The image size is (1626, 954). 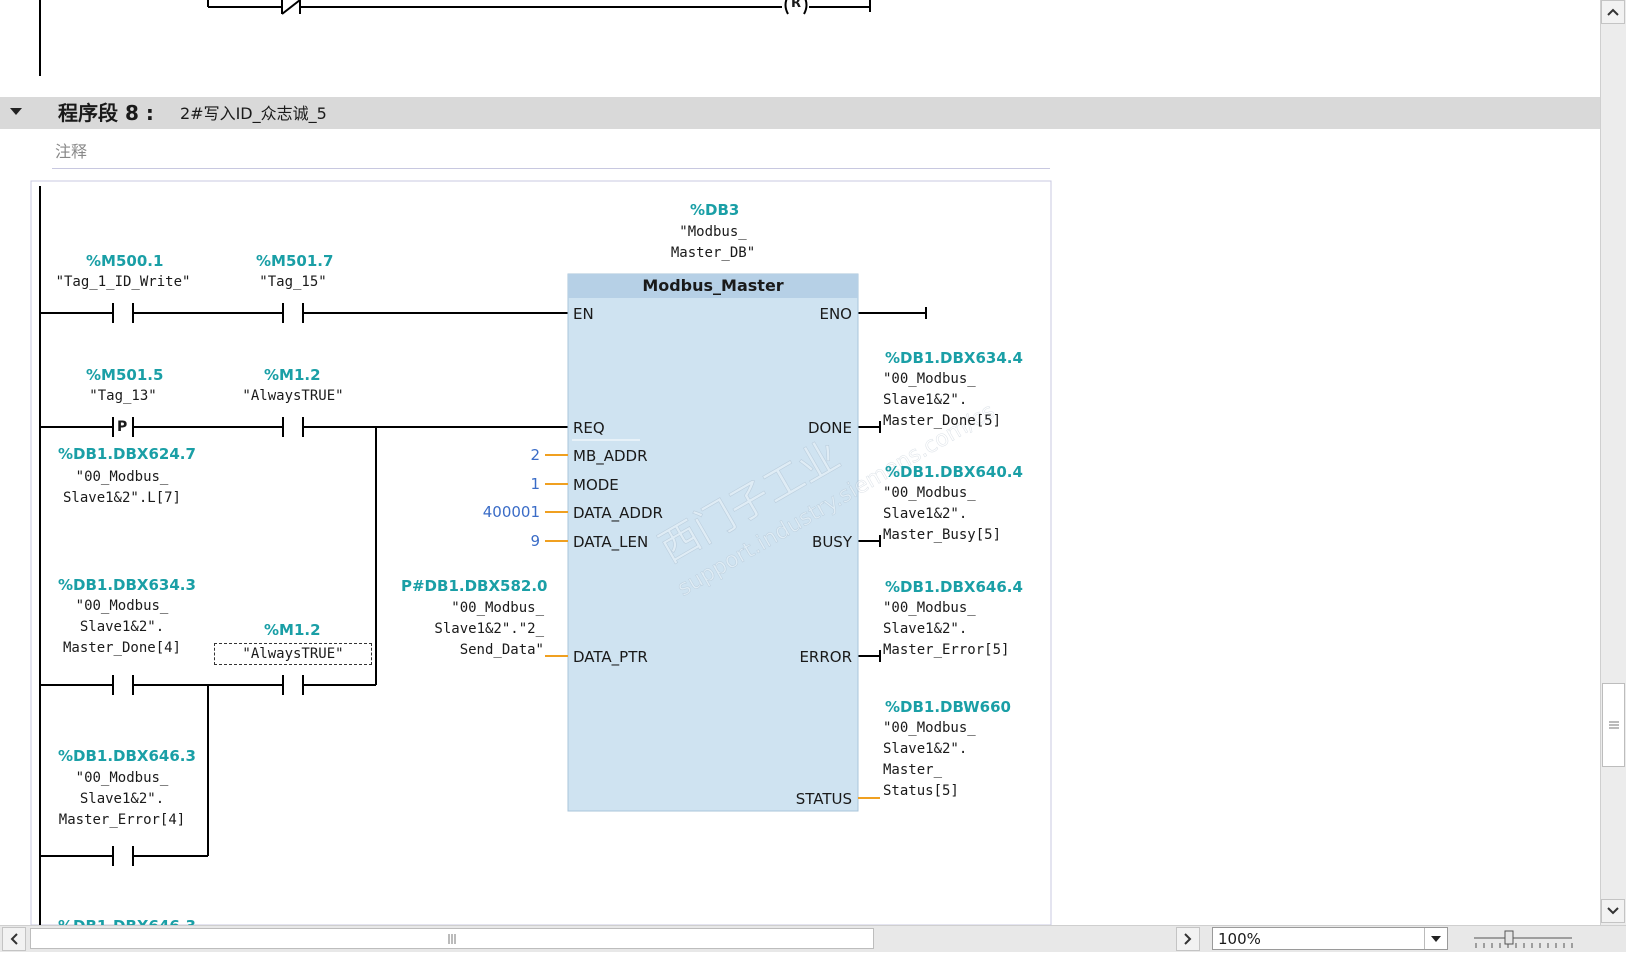 What do you see at coordinates (816, 657) in the screenshot?
I see `pin-error: ERROR` at bounding box center [816, 657].